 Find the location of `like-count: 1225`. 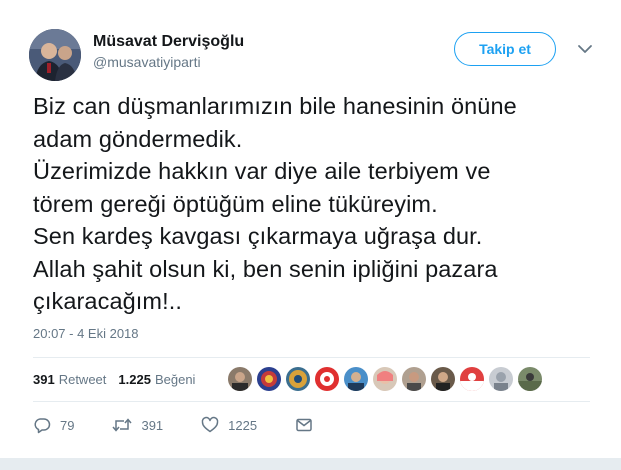

like-count: 1225 is located at coordinates (243, 425).